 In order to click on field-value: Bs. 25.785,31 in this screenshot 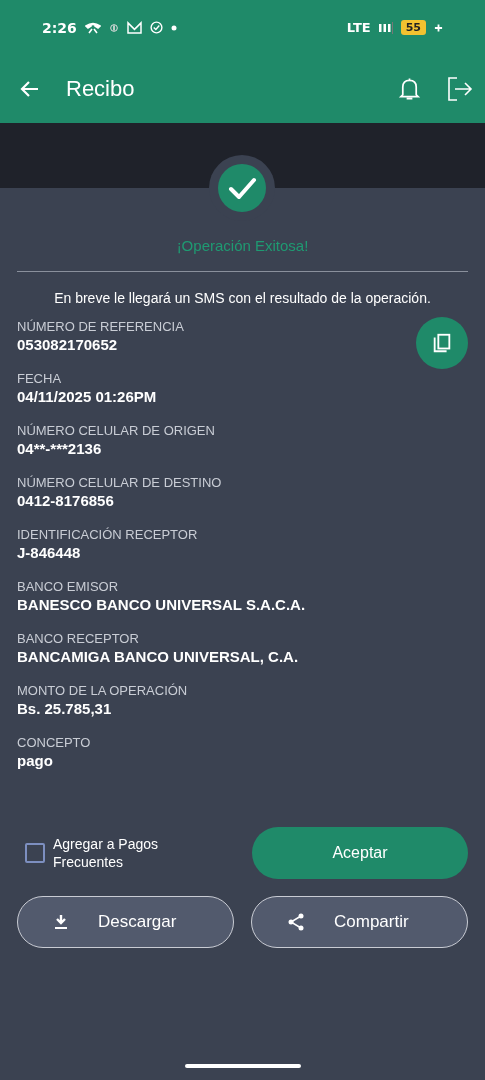, I will do `click(65, 708)`.